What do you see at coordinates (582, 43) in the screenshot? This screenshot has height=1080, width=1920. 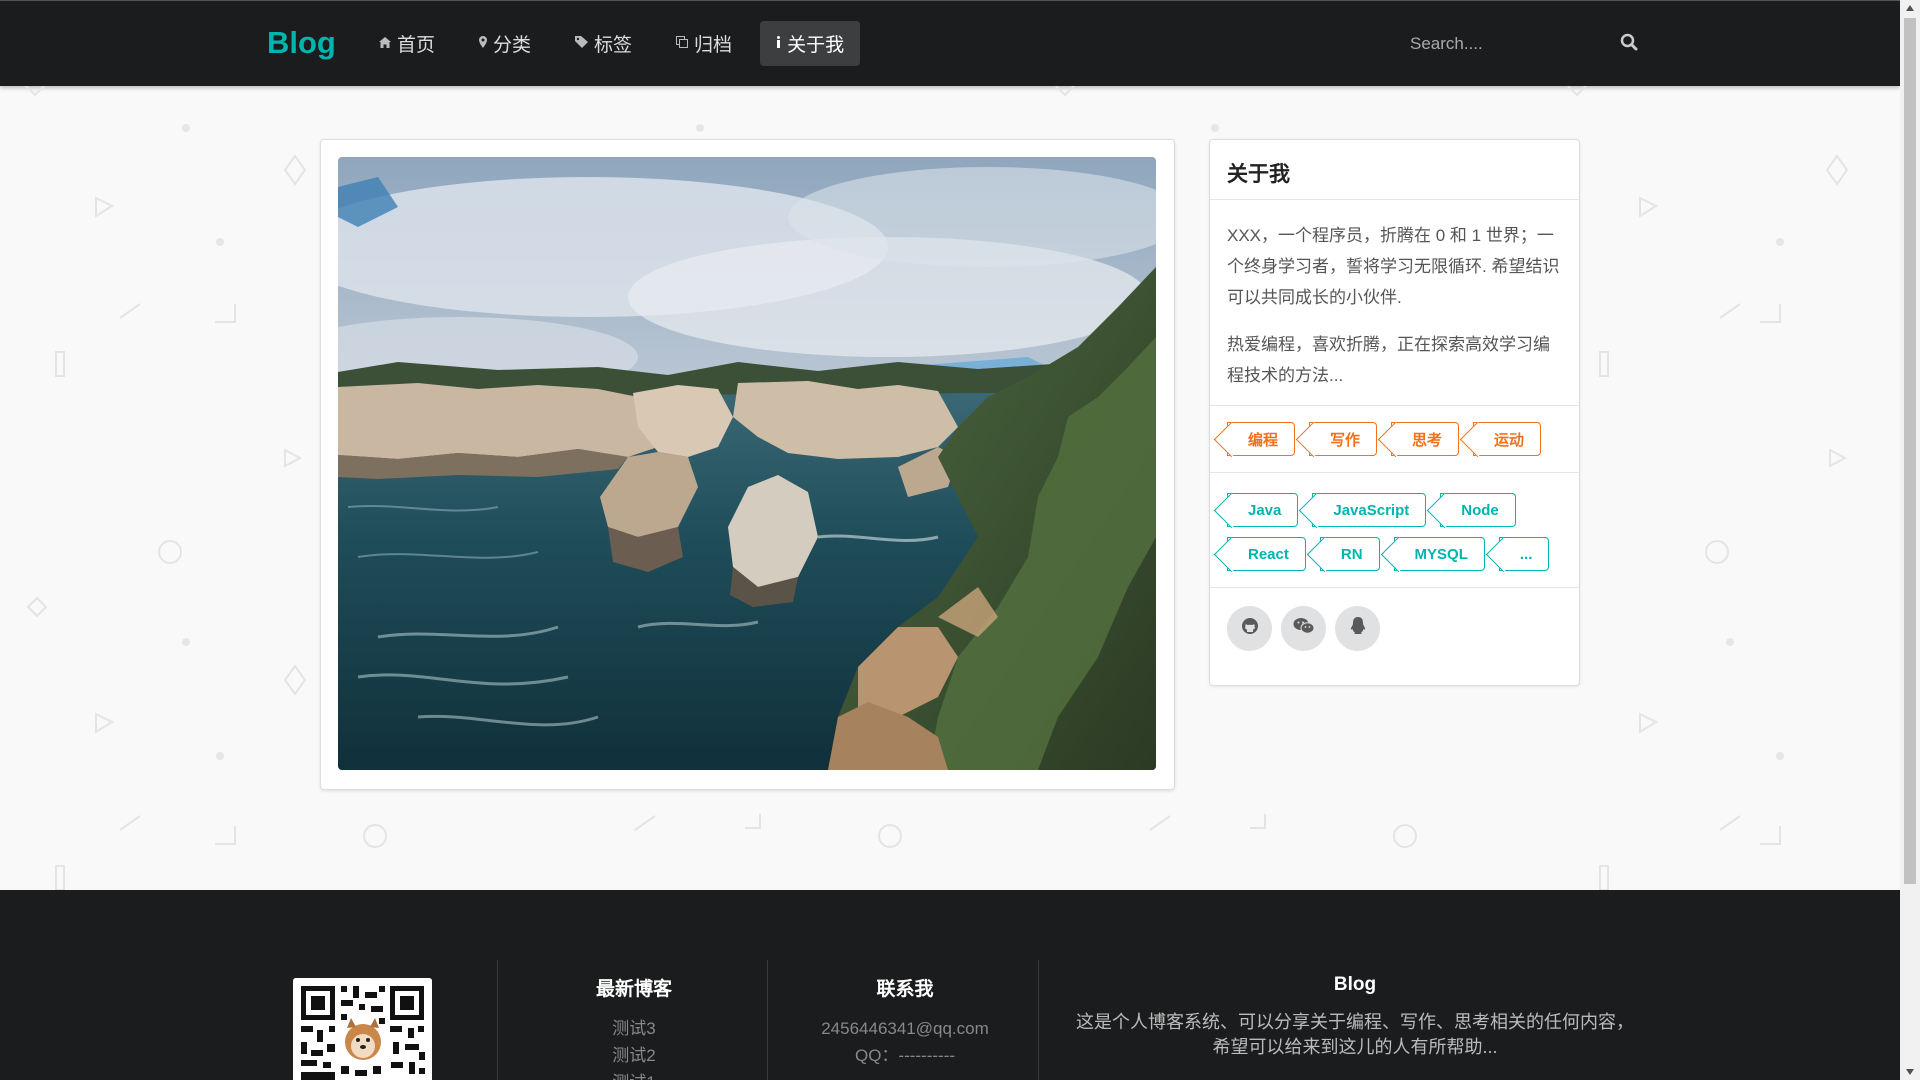 I see `tag-icon` at bounding box center [582, 43].